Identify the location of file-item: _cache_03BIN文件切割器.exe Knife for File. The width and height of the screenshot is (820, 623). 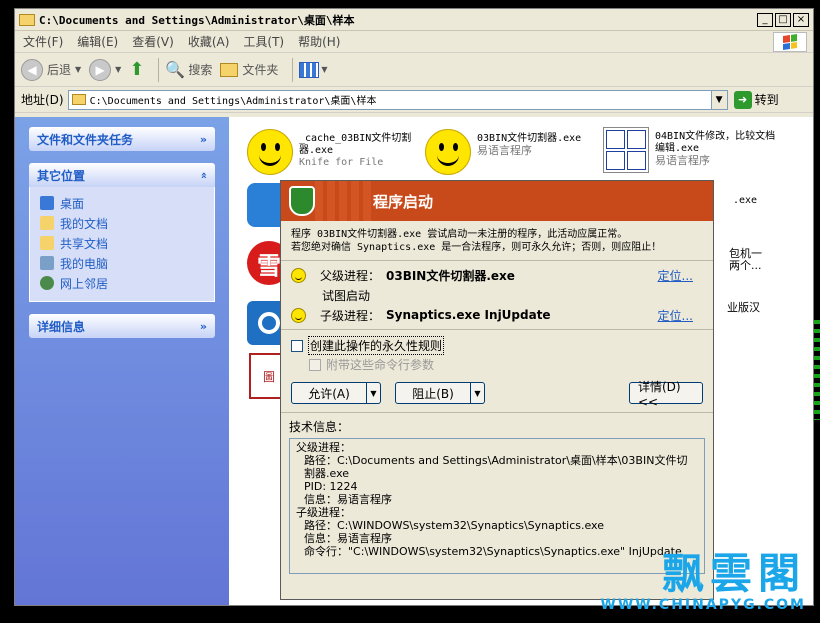
(332, 152).